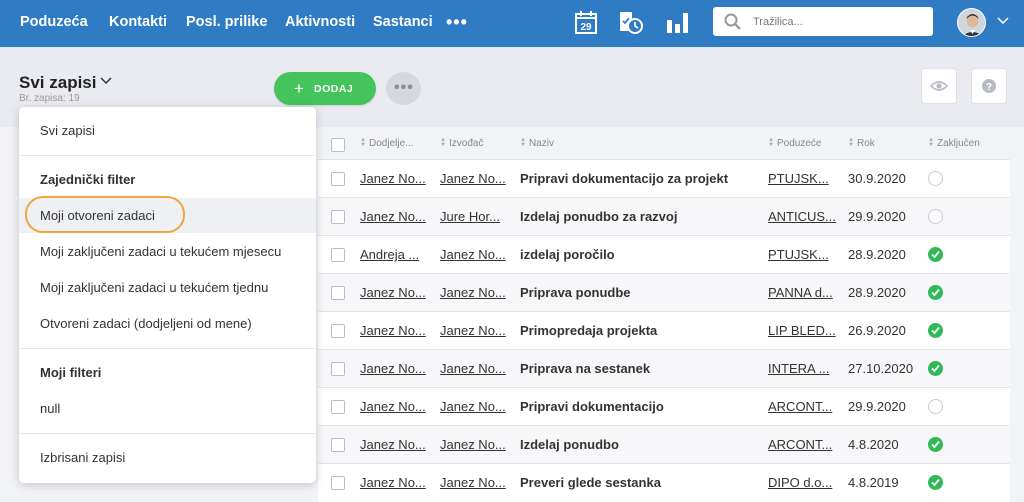 The image size is (1024, 502). What do you see at coordinates (226, 22) in the screenshot?
I see `nav-item-opportunities: Posl. prilike` at bounding box center [226, 22].